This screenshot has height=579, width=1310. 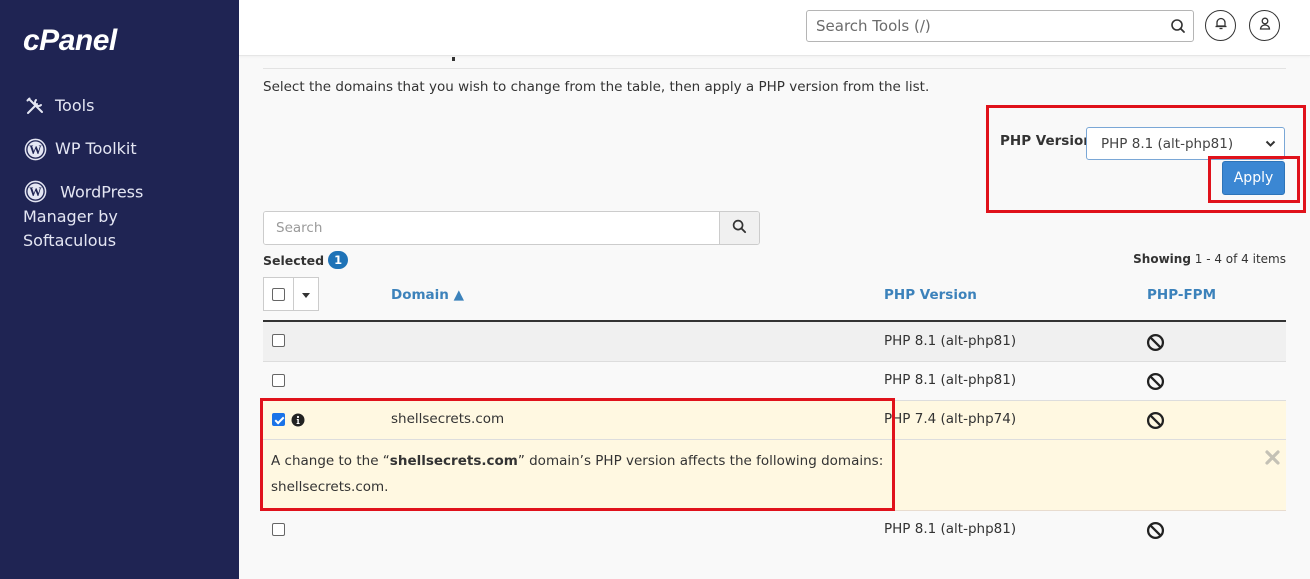 I want to click on sidebar-item-wp-toolkit: W WP Toolkit, so click(x=80, y=149).